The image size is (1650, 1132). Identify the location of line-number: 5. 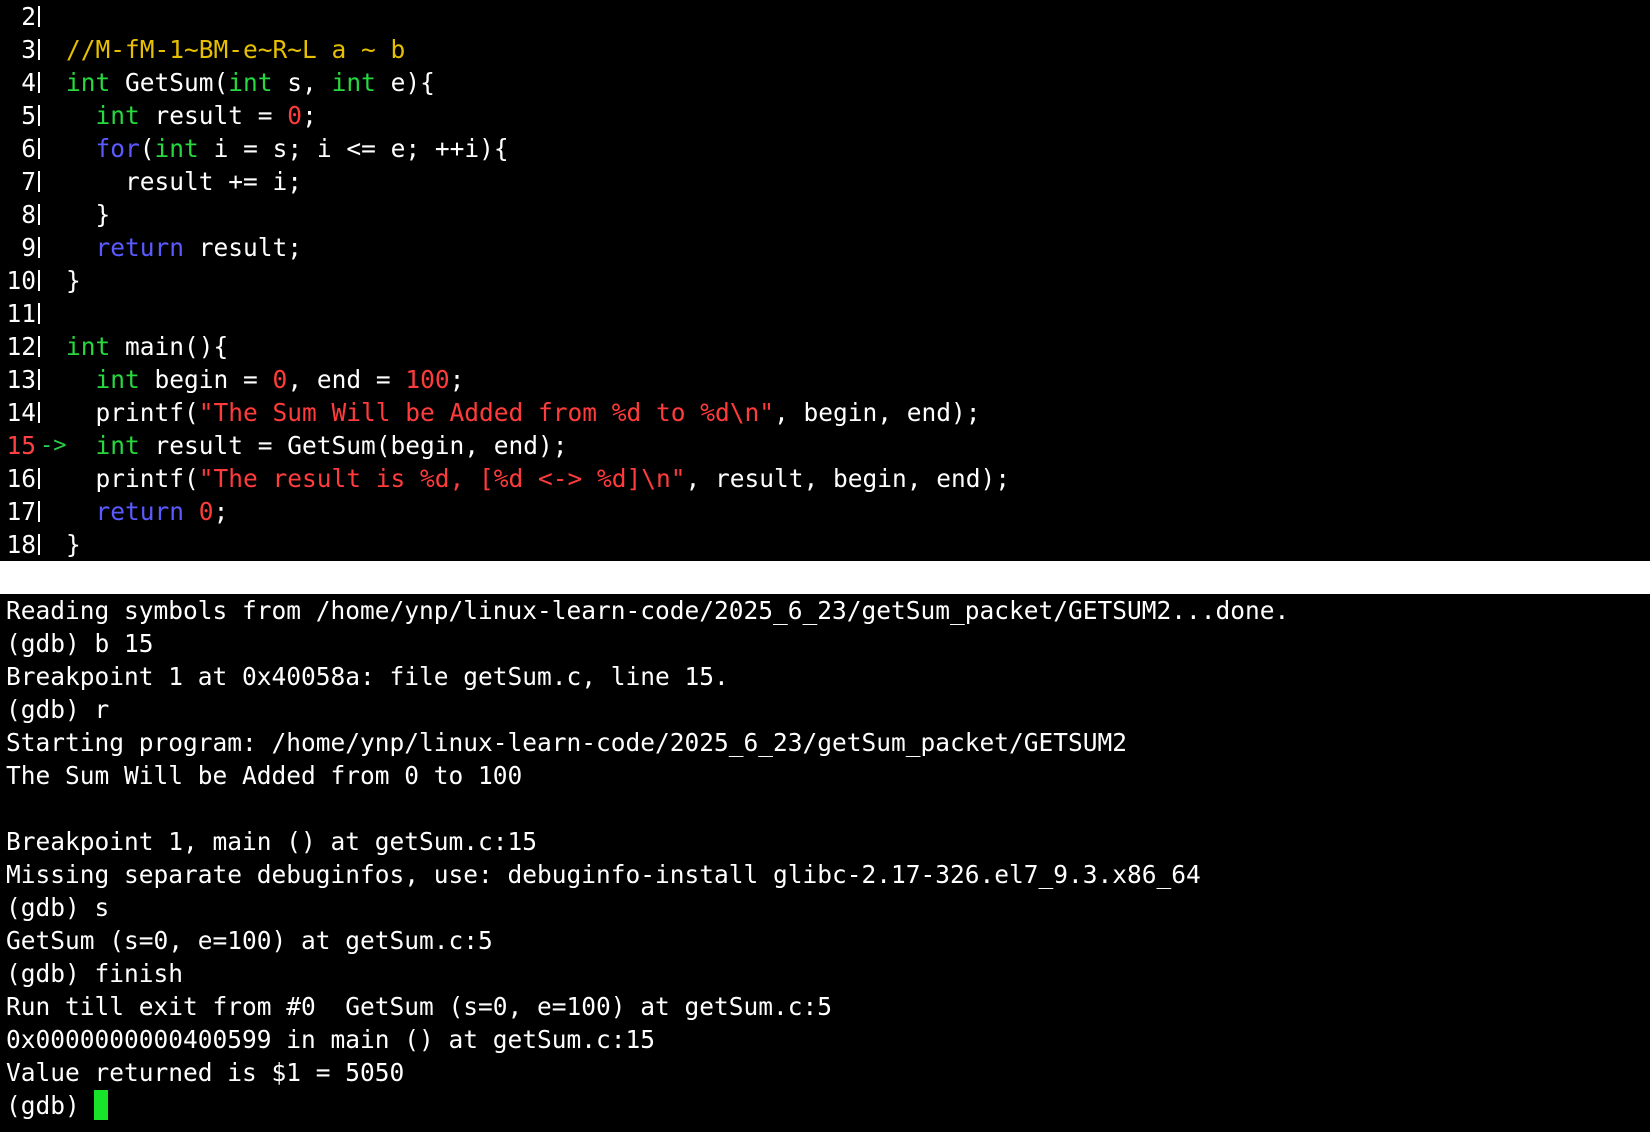
(28, 115).